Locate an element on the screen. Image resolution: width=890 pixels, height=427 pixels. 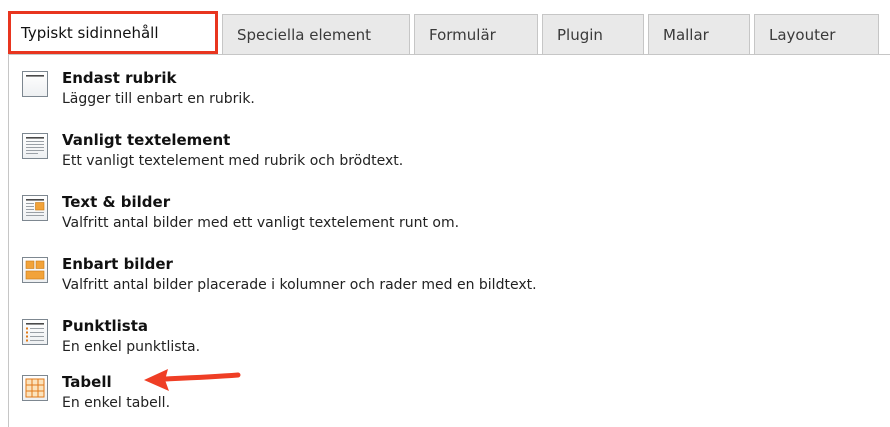
text-element-icon is located at coordinates (35, 146).